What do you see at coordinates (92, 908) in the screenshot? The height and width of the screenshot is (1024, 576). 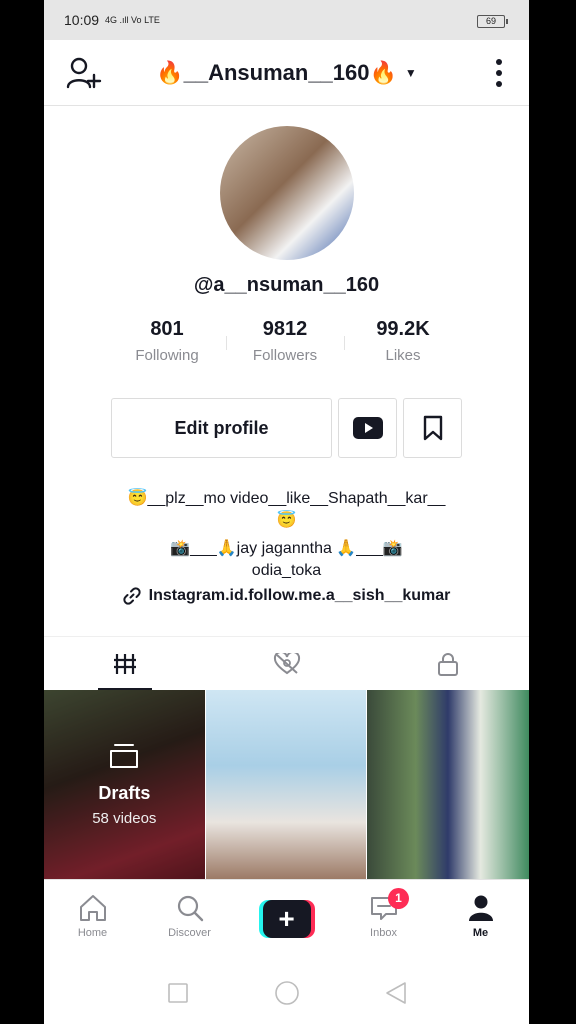 I see `home-icon` at bounding box center [92, 908].